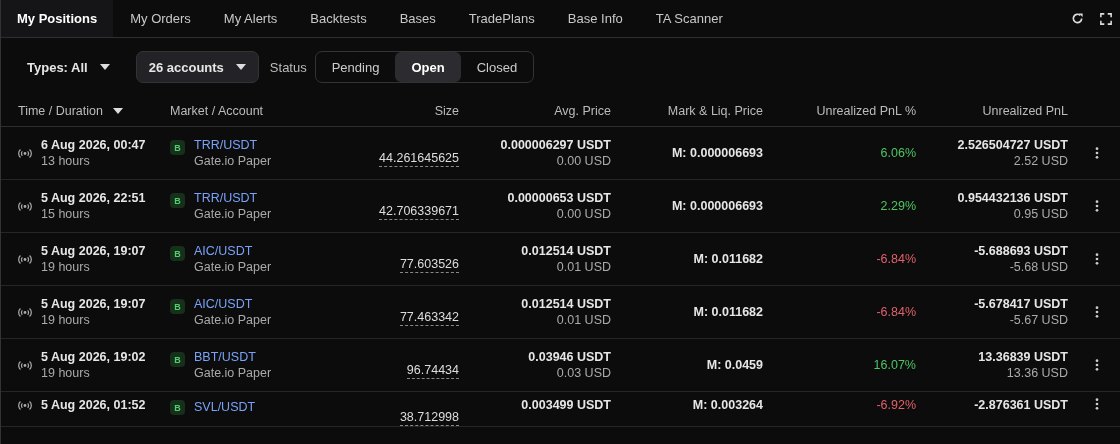 The image size is (1120, 444). What do you see at coordinates (93, 145) in the screenshot?
I see `position-time: 6 Aug 2026, 00:47` at bounding box center [93, 145].